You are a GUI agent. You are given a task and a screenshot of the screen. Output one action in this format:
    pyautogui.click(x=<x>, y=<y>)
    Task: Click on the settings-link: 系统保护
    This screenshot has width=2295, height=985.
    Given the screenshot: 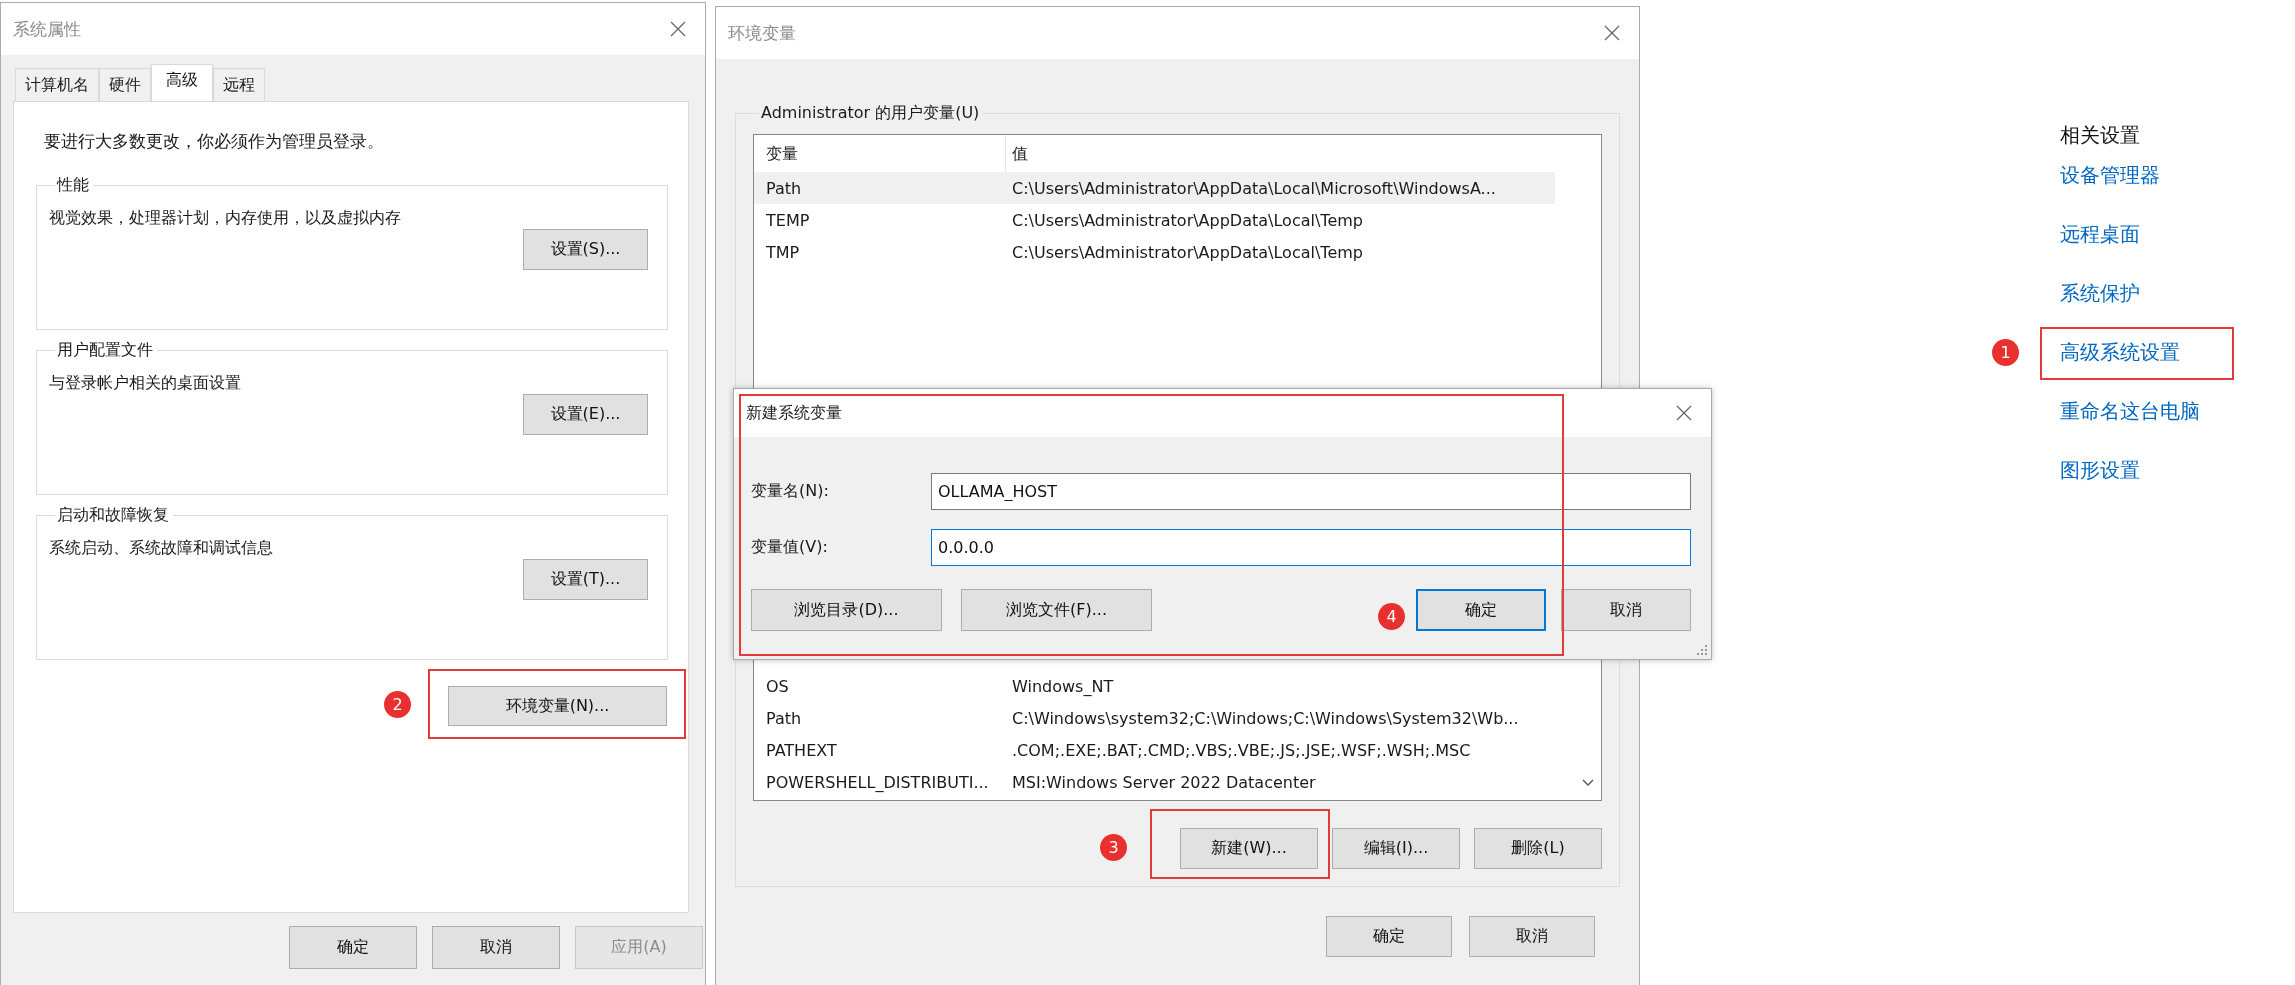 What is the action you would take?
    pyautogui.click(x=2100, y=293)
    